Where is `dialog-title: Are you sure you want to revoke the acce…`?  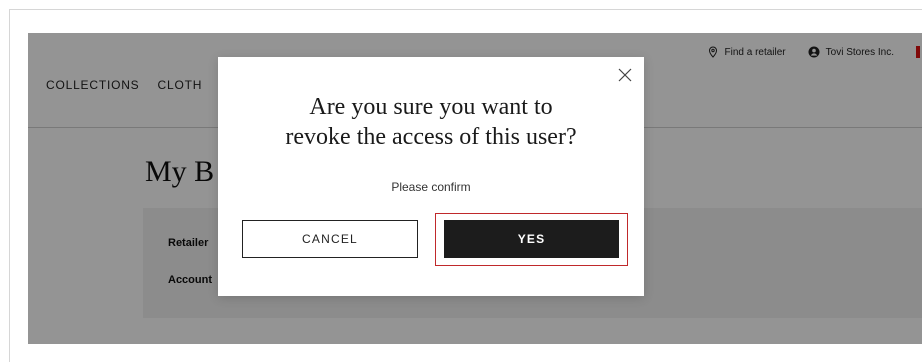 dialog-title: Are you sure you want to revoke the acce… is located at coordinates (431, 122).